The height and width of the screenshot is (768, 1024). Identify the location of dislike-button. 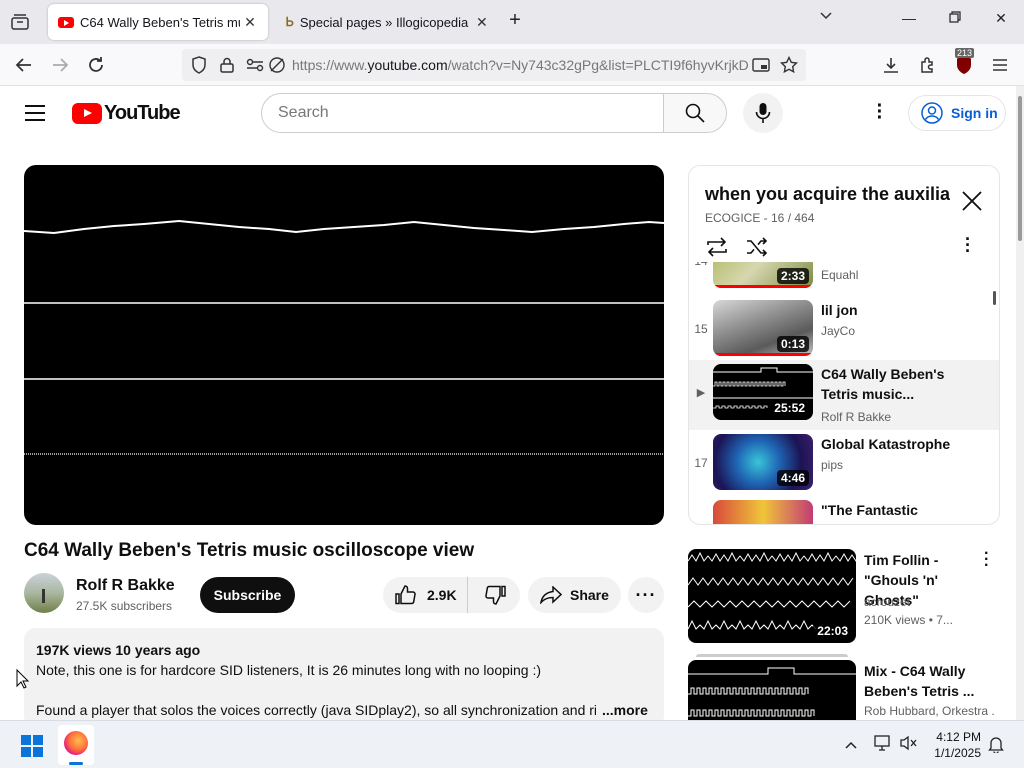
(494, 595).